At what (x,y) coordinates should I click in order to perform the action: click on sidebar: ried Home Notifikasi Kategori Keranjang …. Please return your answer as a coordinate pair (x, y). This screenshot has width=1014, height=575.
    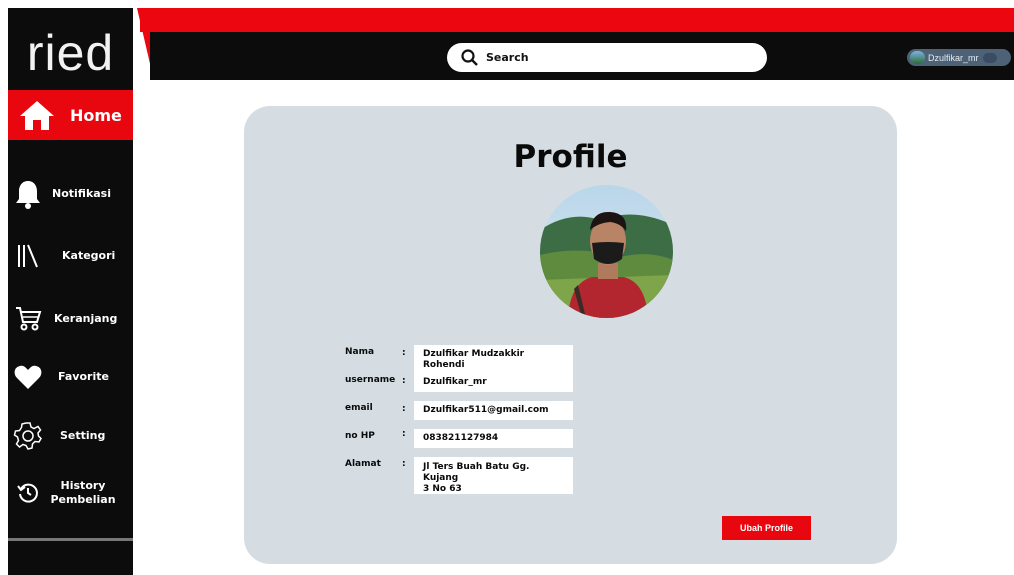
    Looking at the image, I should click on (70, 291).